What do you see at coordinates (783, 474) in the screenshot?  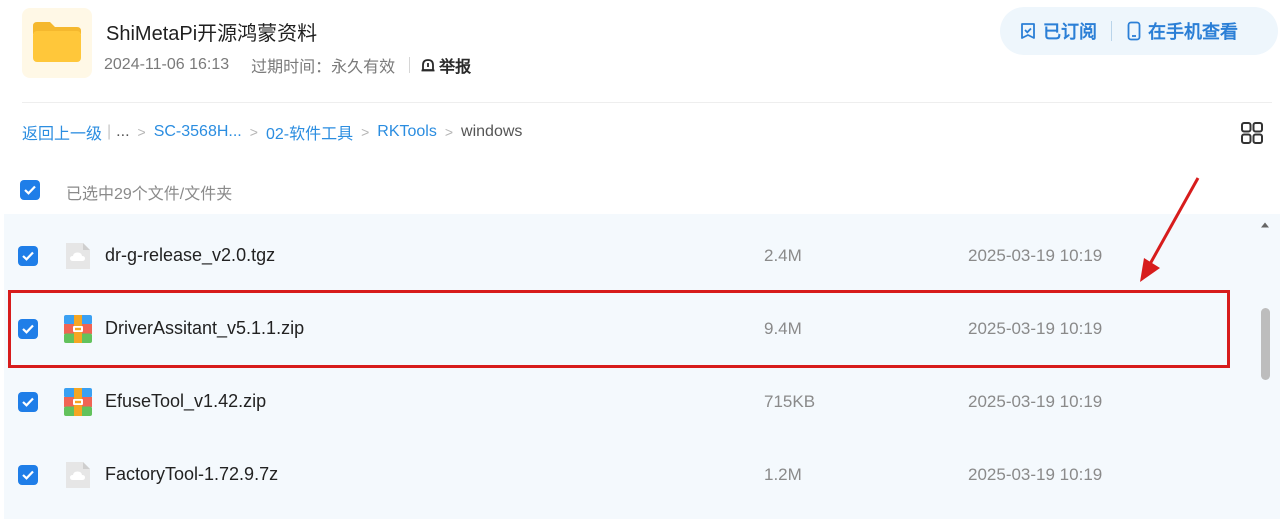 I see `file-size: 1.2M` at bounding box center [783, 474].